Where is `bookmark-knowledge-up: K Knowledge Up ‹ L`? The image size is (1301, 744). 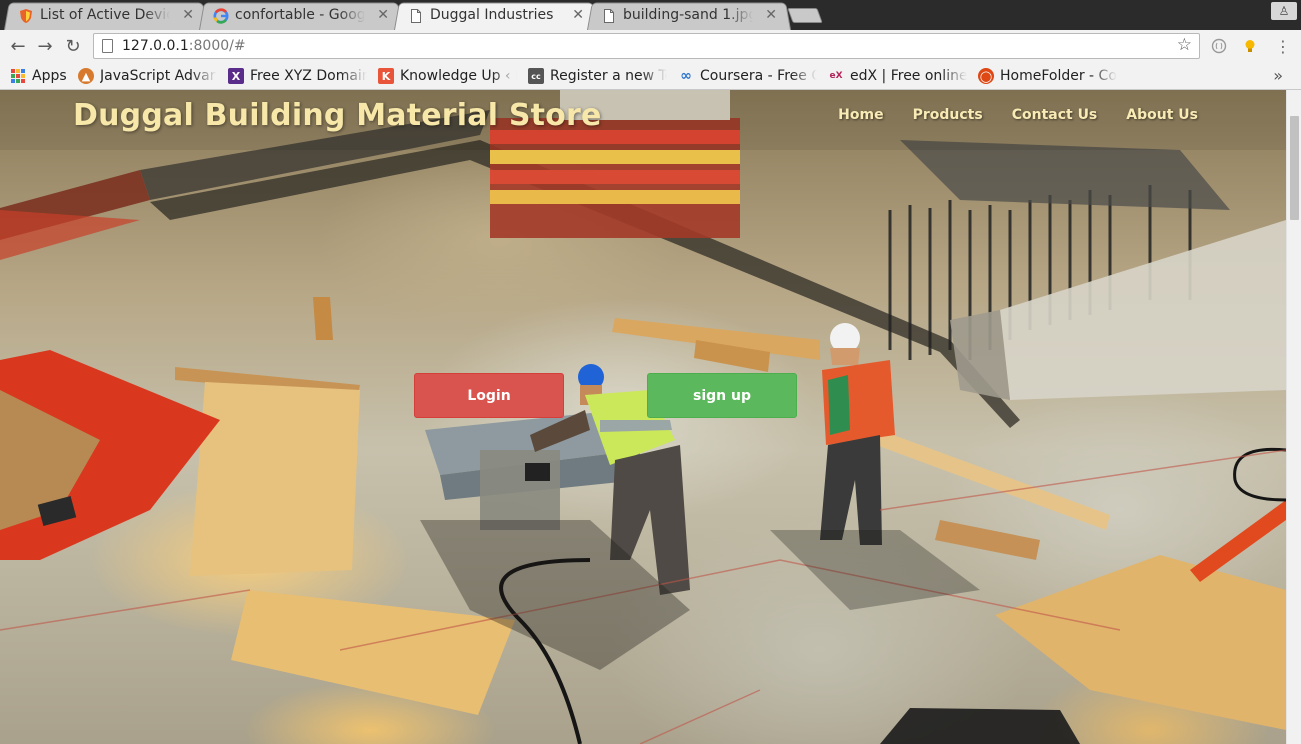
bookmark-knowledge-up: K Knowledge Up ‹ L is located at coordinates (447, 76).